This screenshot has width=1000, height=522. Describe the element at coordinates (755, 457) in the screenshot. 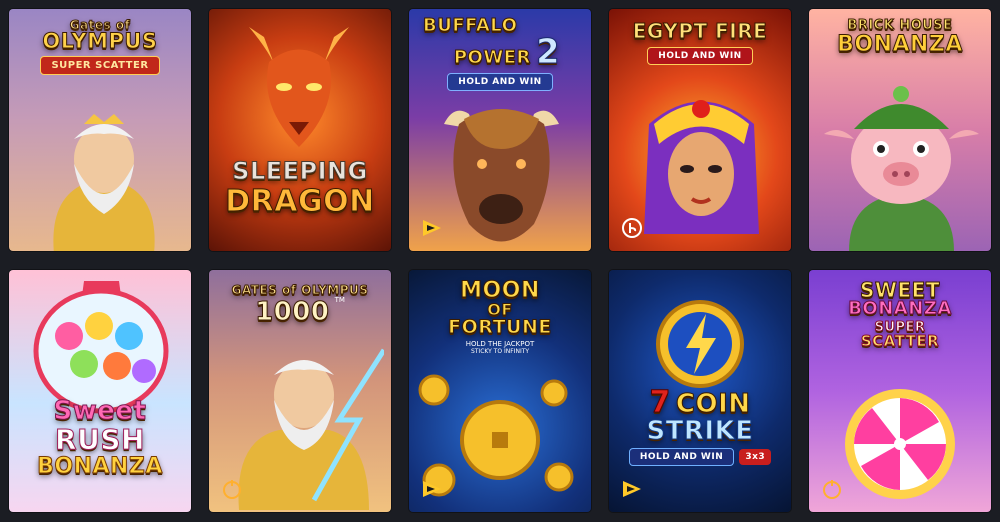

I see `title-sub-2: 3x3` at that location.